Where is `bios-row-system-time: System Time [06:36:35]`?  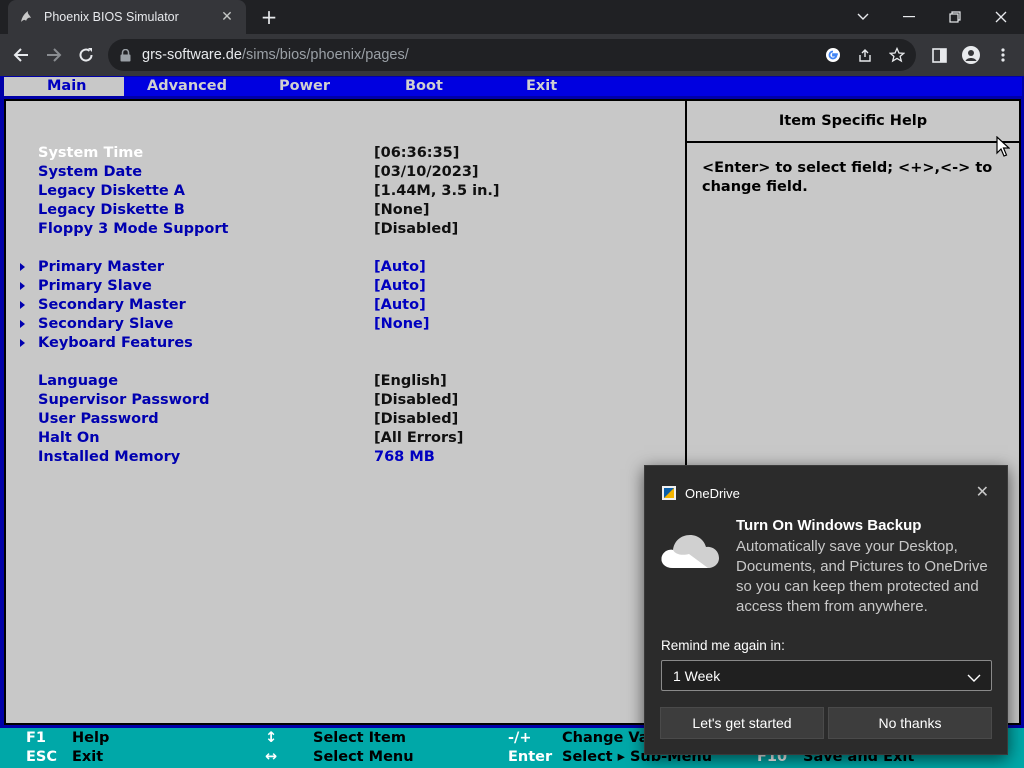 bios-row-system-time: System Time [06:36:35] is located at coordinates (344, 153).